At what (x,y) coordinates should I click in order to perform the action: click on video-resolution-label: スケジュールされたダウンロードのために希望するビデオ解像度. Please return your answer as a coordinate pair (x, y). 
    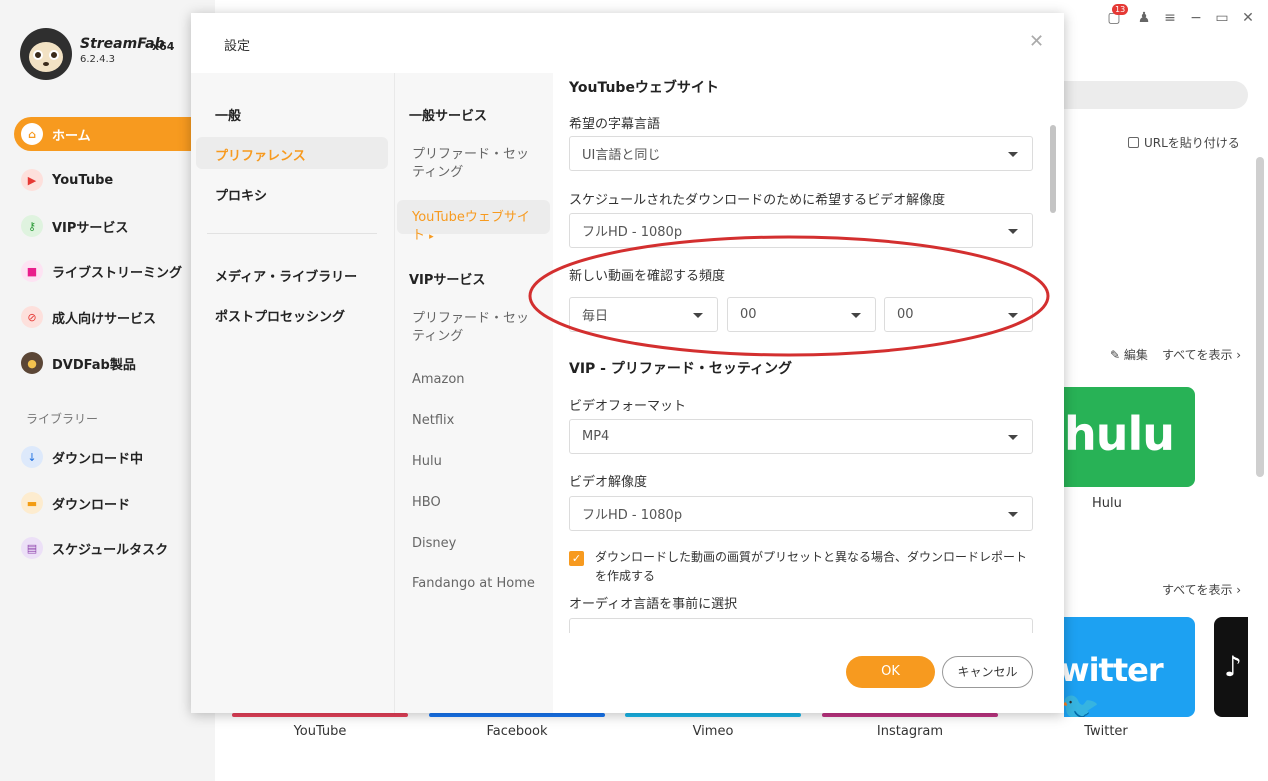
    Looking at the image, I should click on (757, 200).